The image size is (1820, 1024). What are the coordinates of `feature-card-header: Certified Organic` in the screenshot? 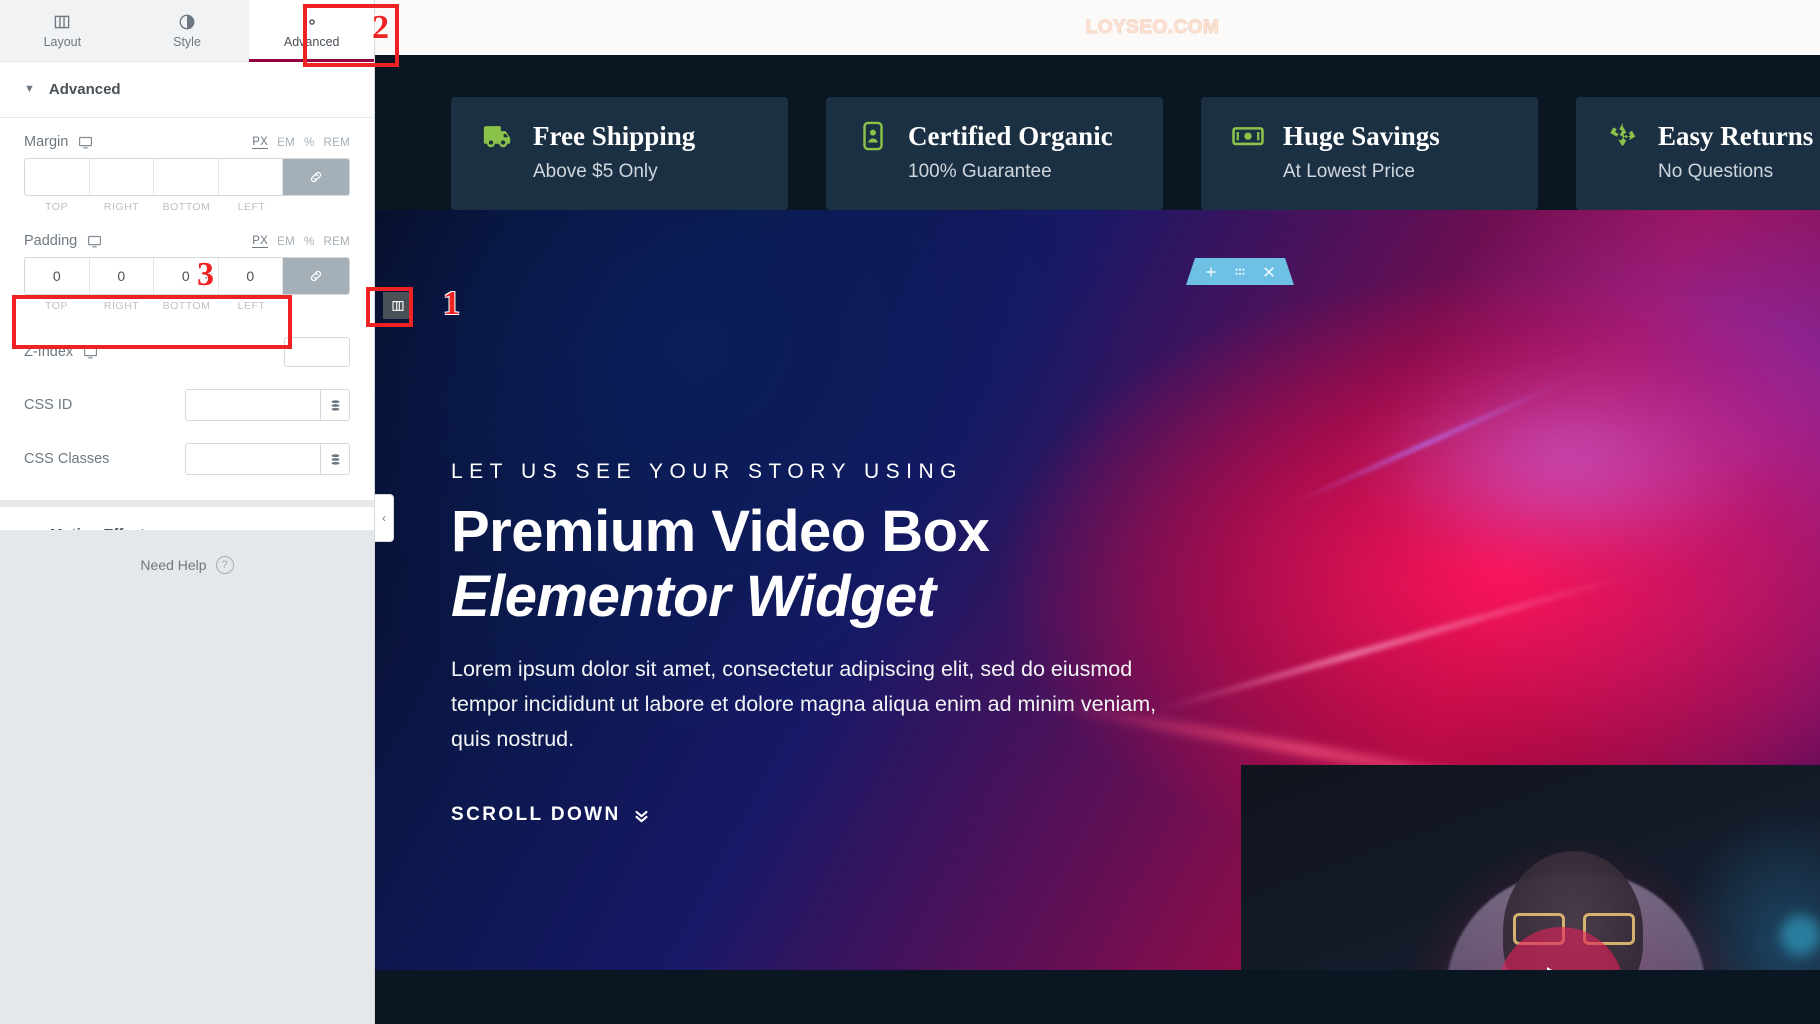 It's located at (994, 136).